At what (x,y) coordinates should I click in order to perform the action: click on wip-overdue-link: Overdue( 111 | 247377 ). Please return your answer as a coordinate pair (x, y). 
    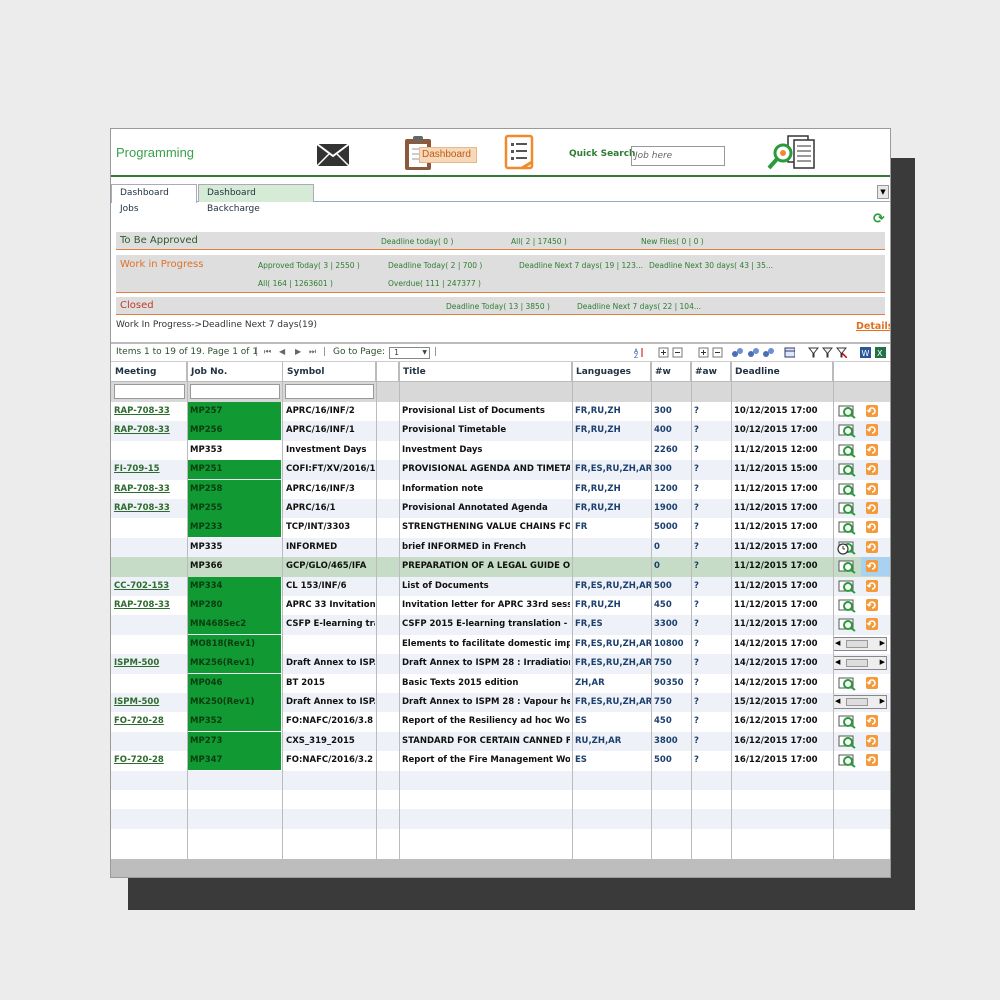
    Looking at the image, I should click on (434, 283).